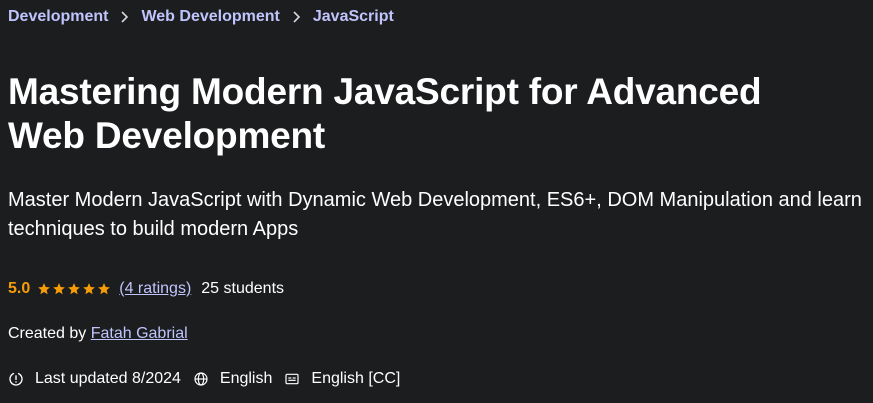 Image resolution: width=873 pixels, height=403 pixels. Describe the element at coordinates (210, 17) in the screenshot. I see `breadcrumb-web-development: Web Development` at that location.